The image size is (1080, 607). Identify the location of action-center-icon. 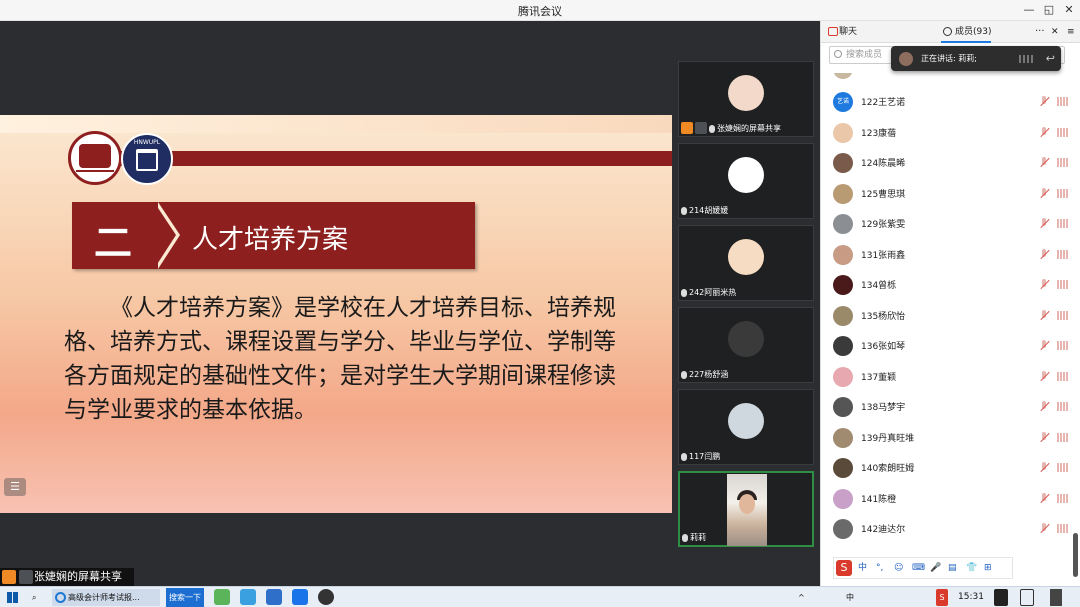
(1027, 597).